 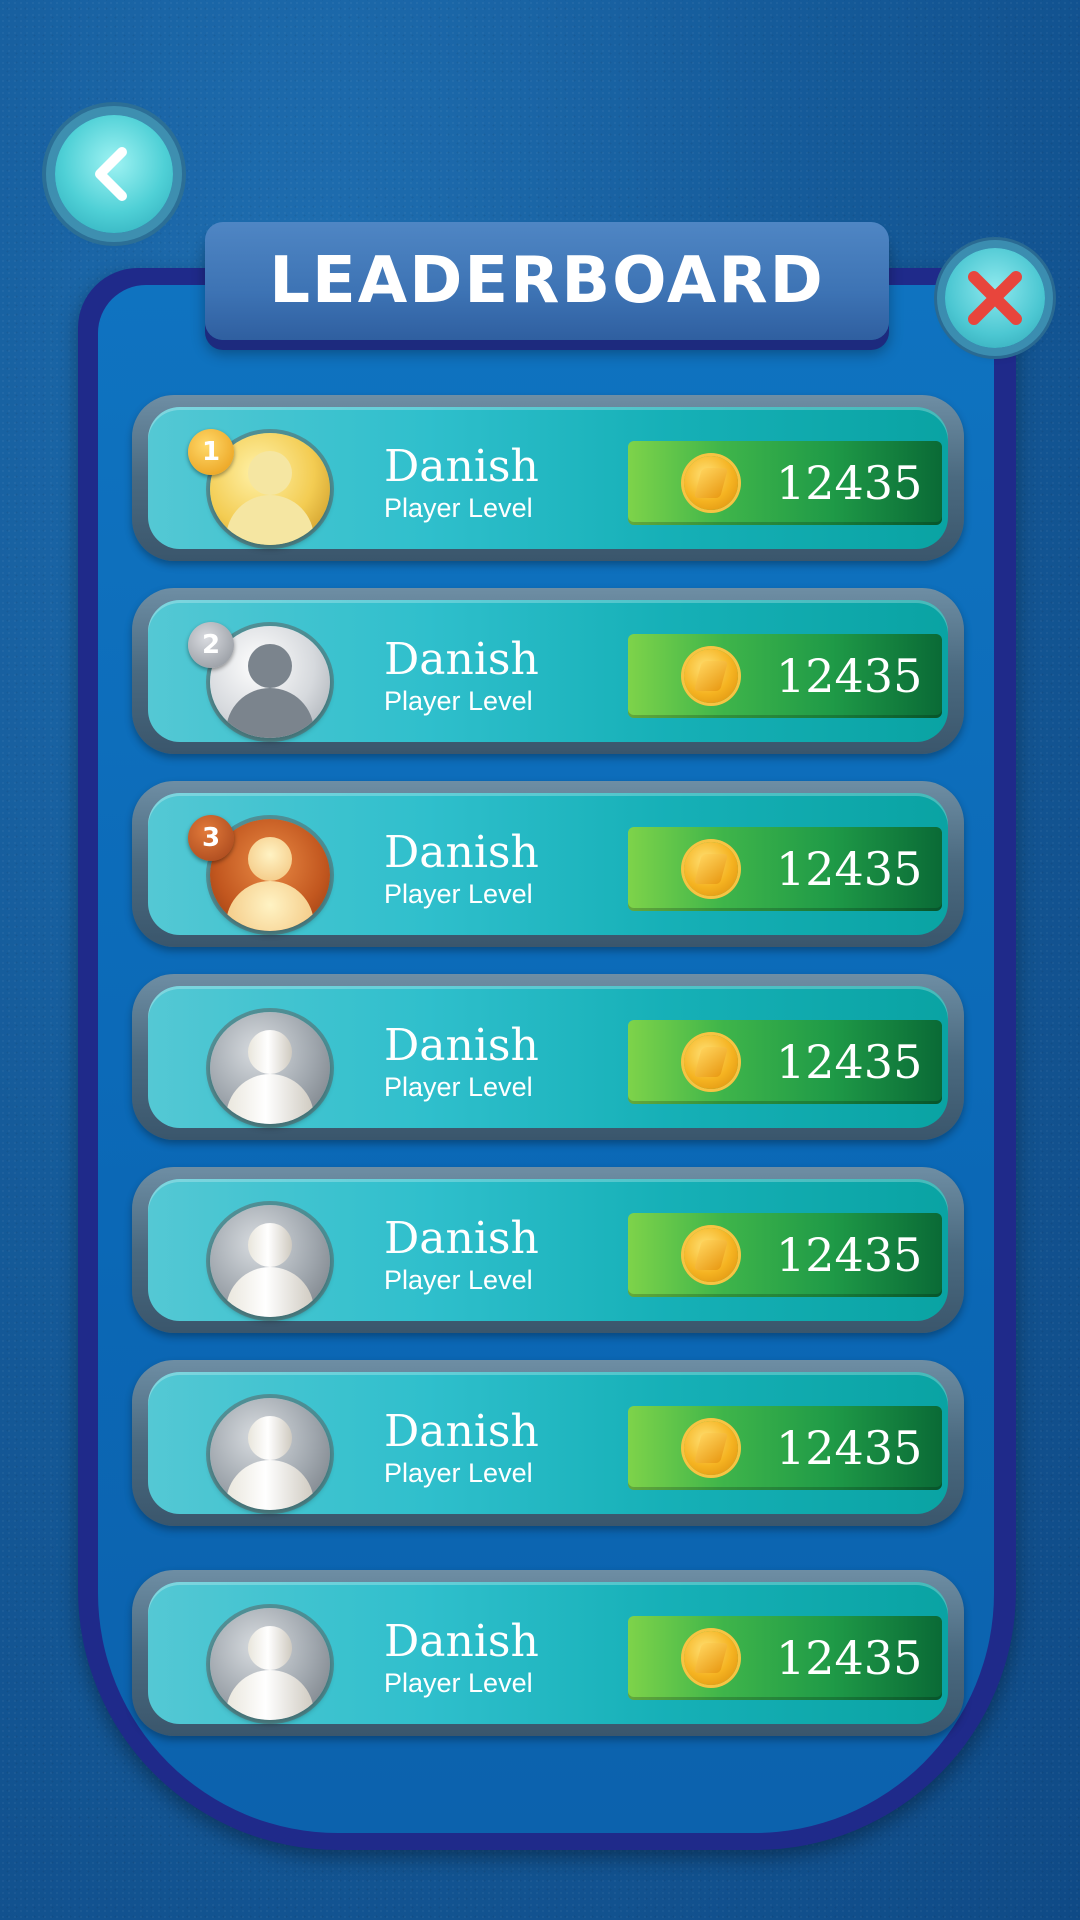 What do you see at coordinates (211, 645) in the screenshot?
I see `rank-badge: 2` at bounding box center [211, 645].